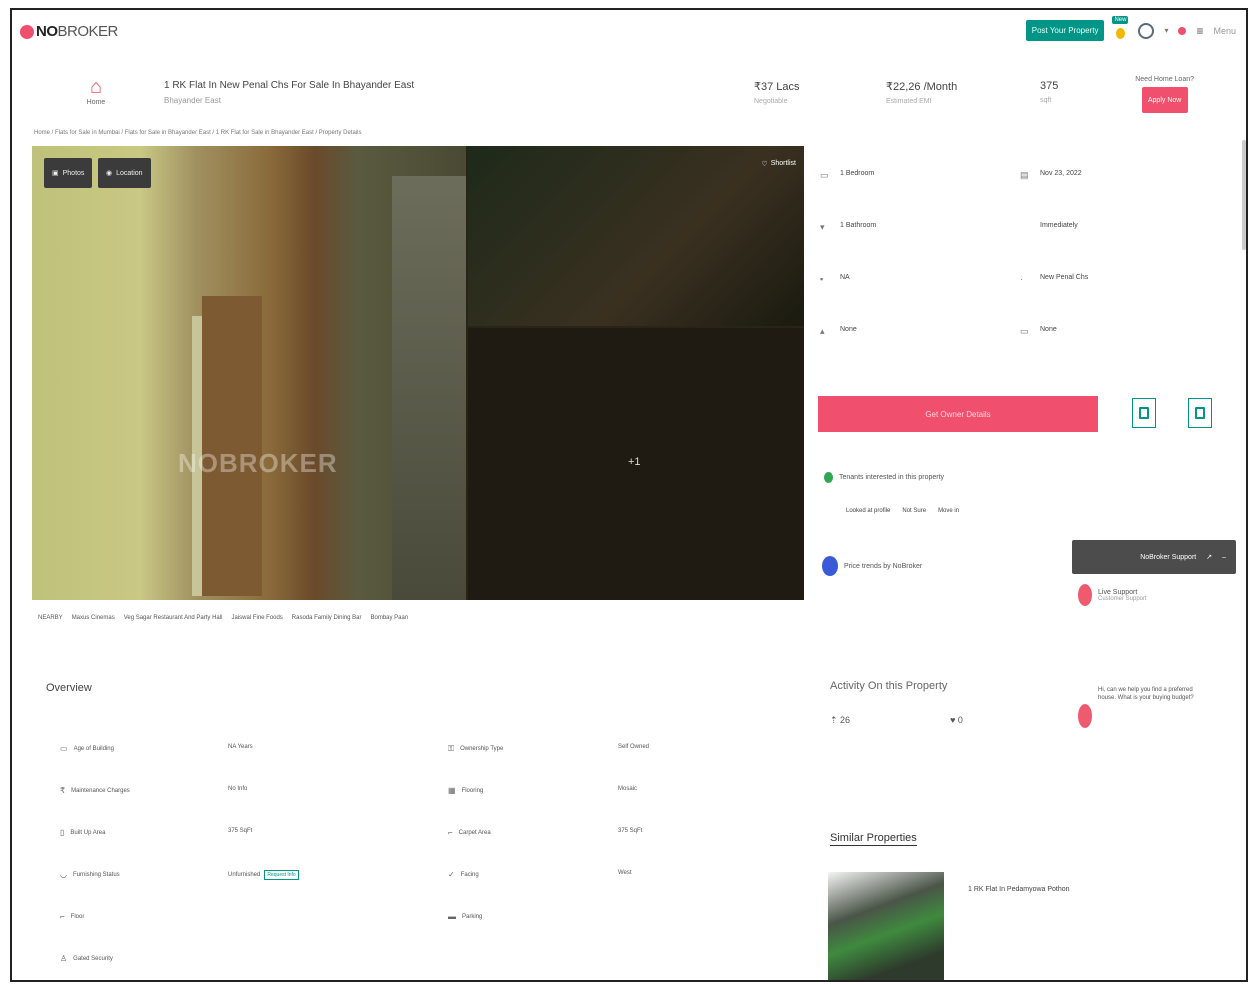  What do you see at coordinates (474, 832) in the screenshot?
I see `overview-label: Carpet Area` at bounding box center [474, 832].